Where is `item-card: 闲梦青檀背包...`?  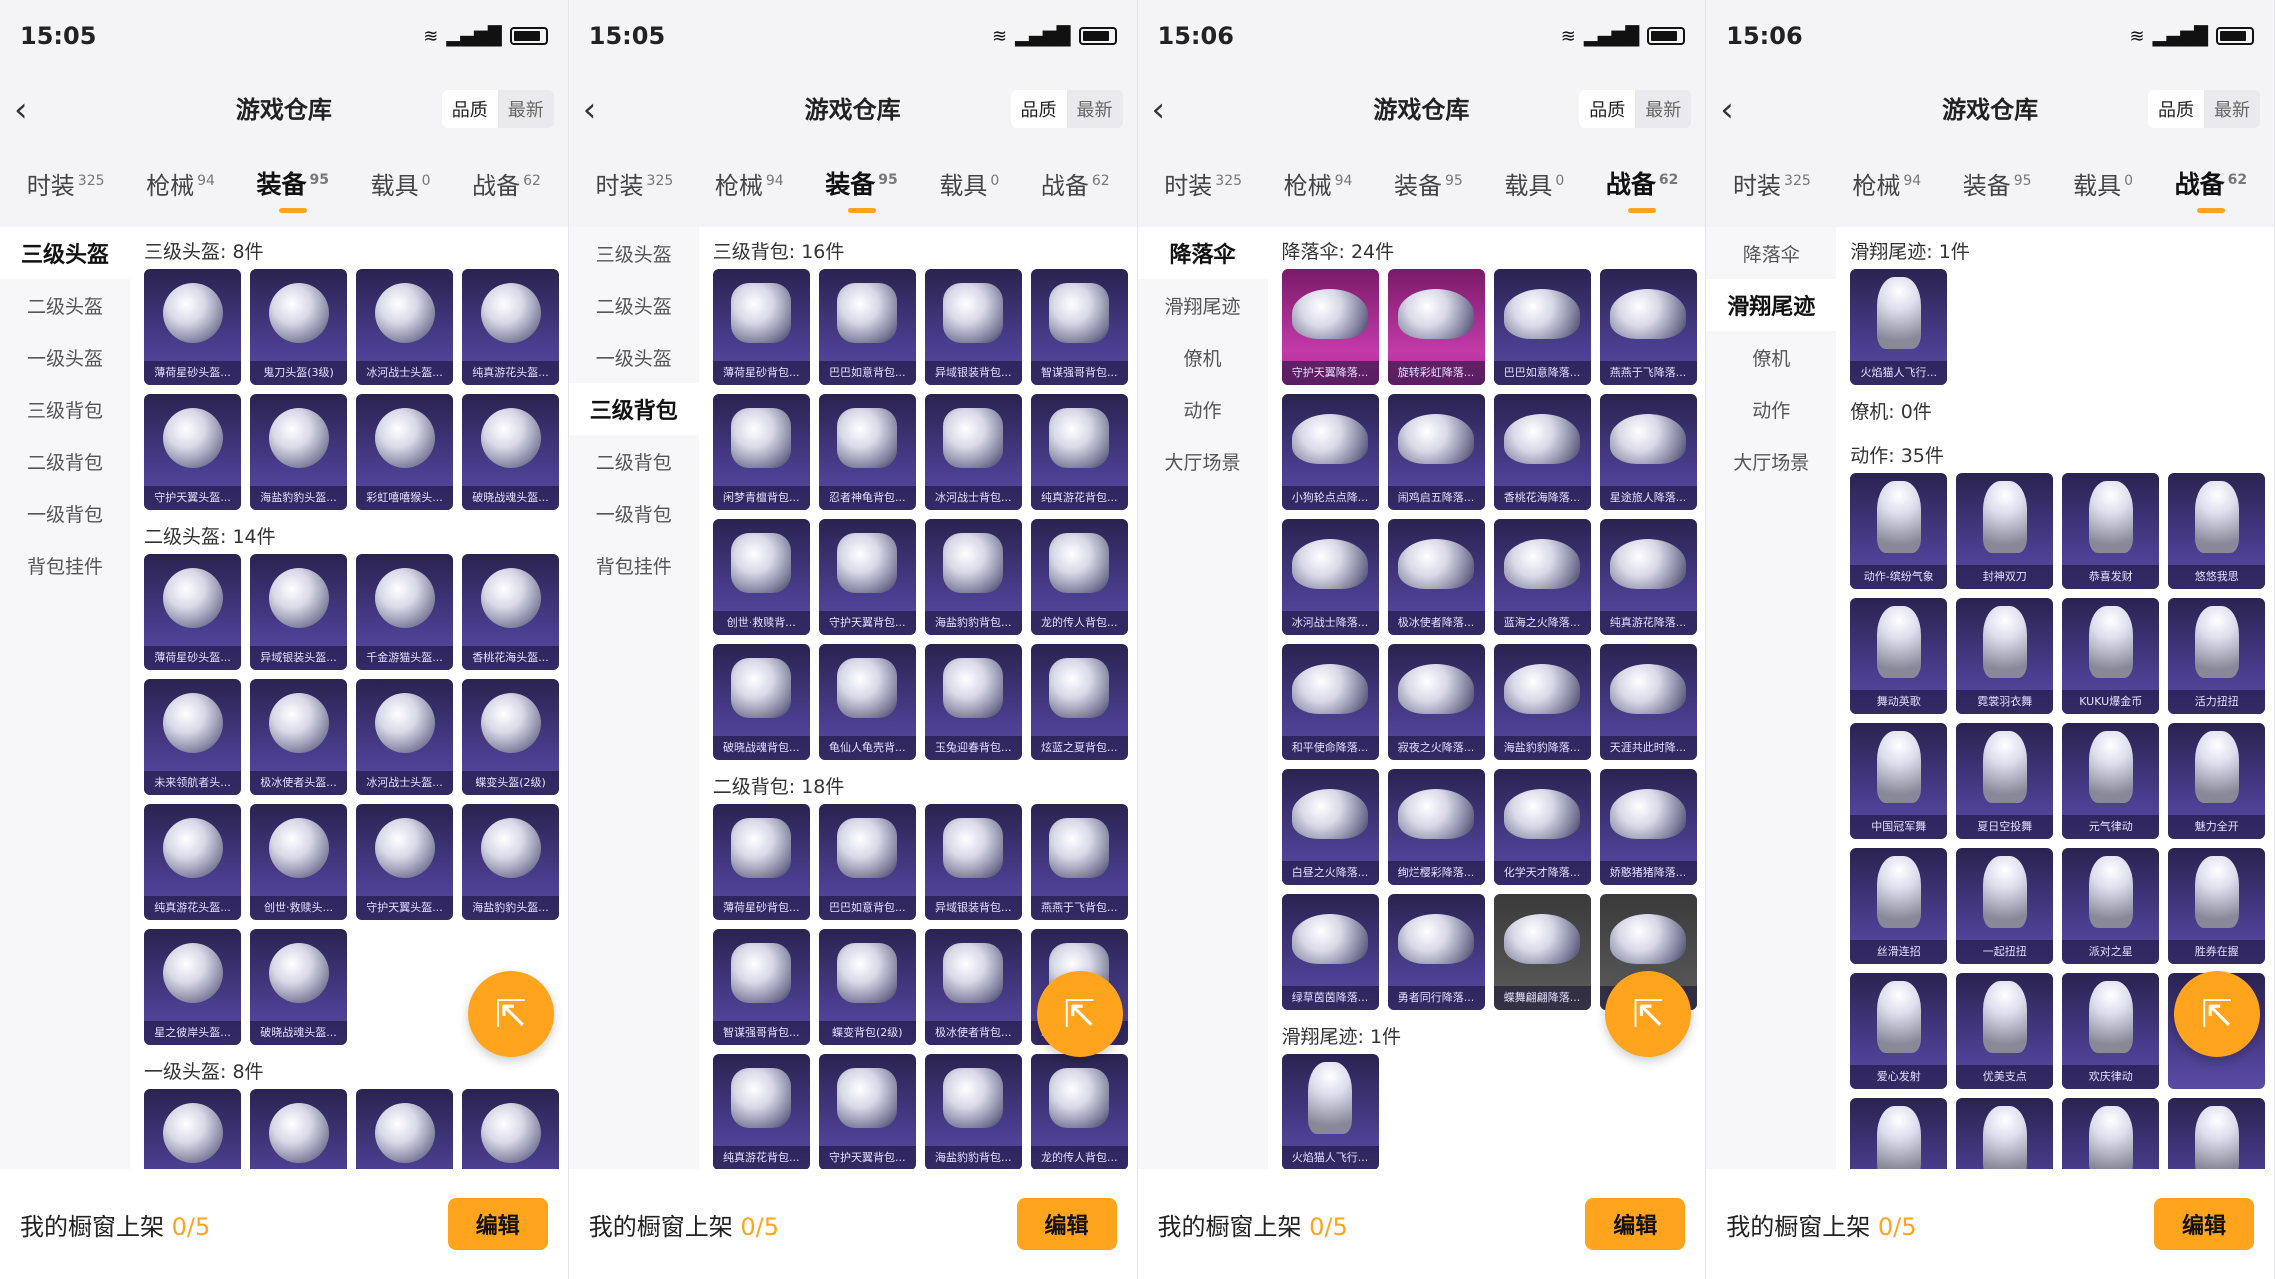 item-card: 闲梦青檀背包... is located at coordinates (761, 452).